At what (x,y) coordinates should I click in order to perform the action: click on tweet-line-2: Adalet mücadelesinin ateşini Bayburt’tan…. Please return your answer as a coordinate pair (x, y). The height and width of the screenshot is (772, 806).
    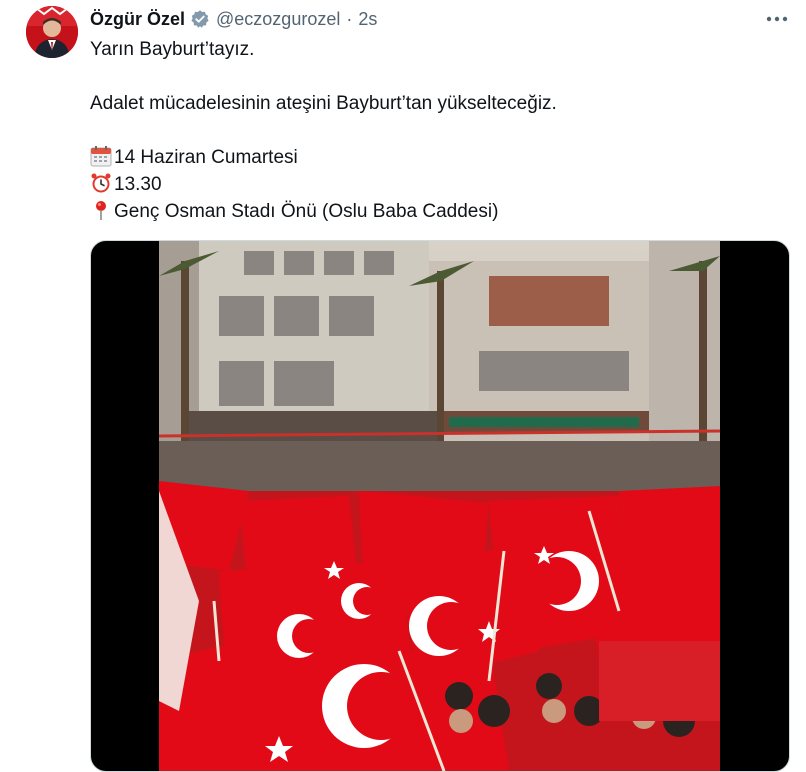
    Looking at the image, I should click on (323, 103).